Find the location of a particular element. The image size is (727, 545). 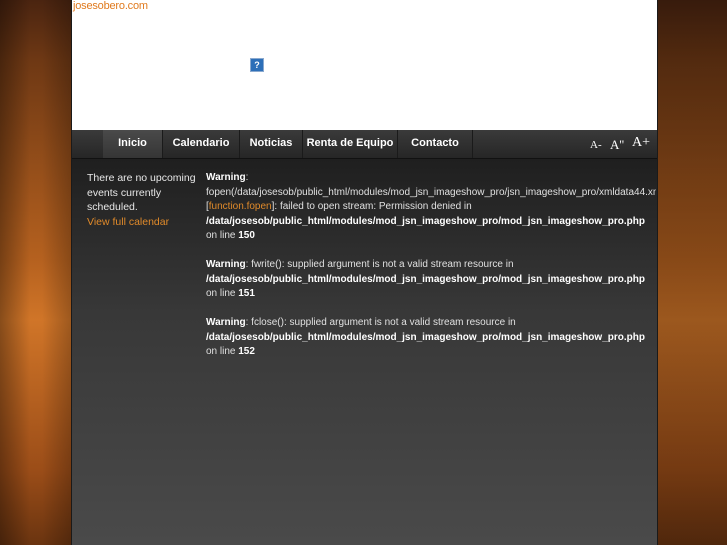

no-events-text-3: scheduled. is located at coordinates (112, 207).